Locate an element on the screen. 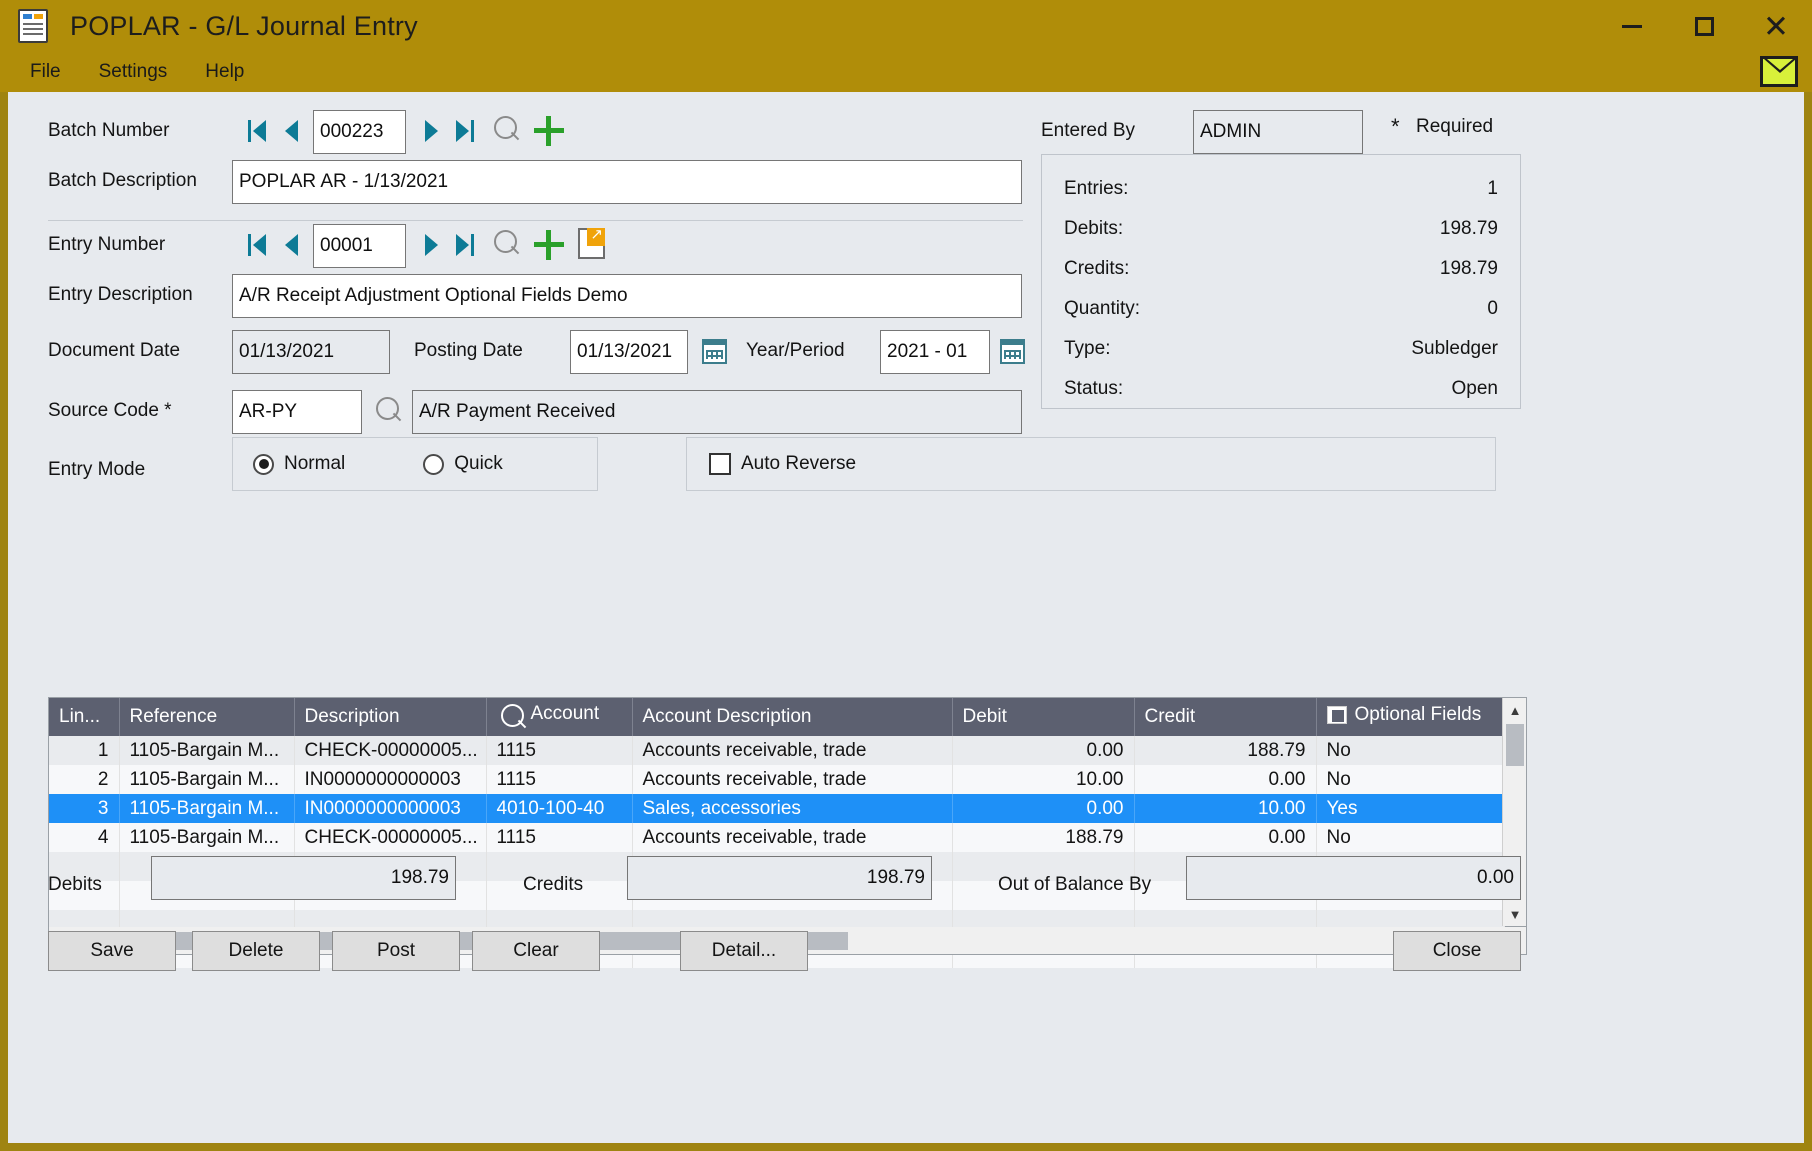 This screenshot has height=1151, width=1812. entry-search-icon is located at coordinates (507, 245).